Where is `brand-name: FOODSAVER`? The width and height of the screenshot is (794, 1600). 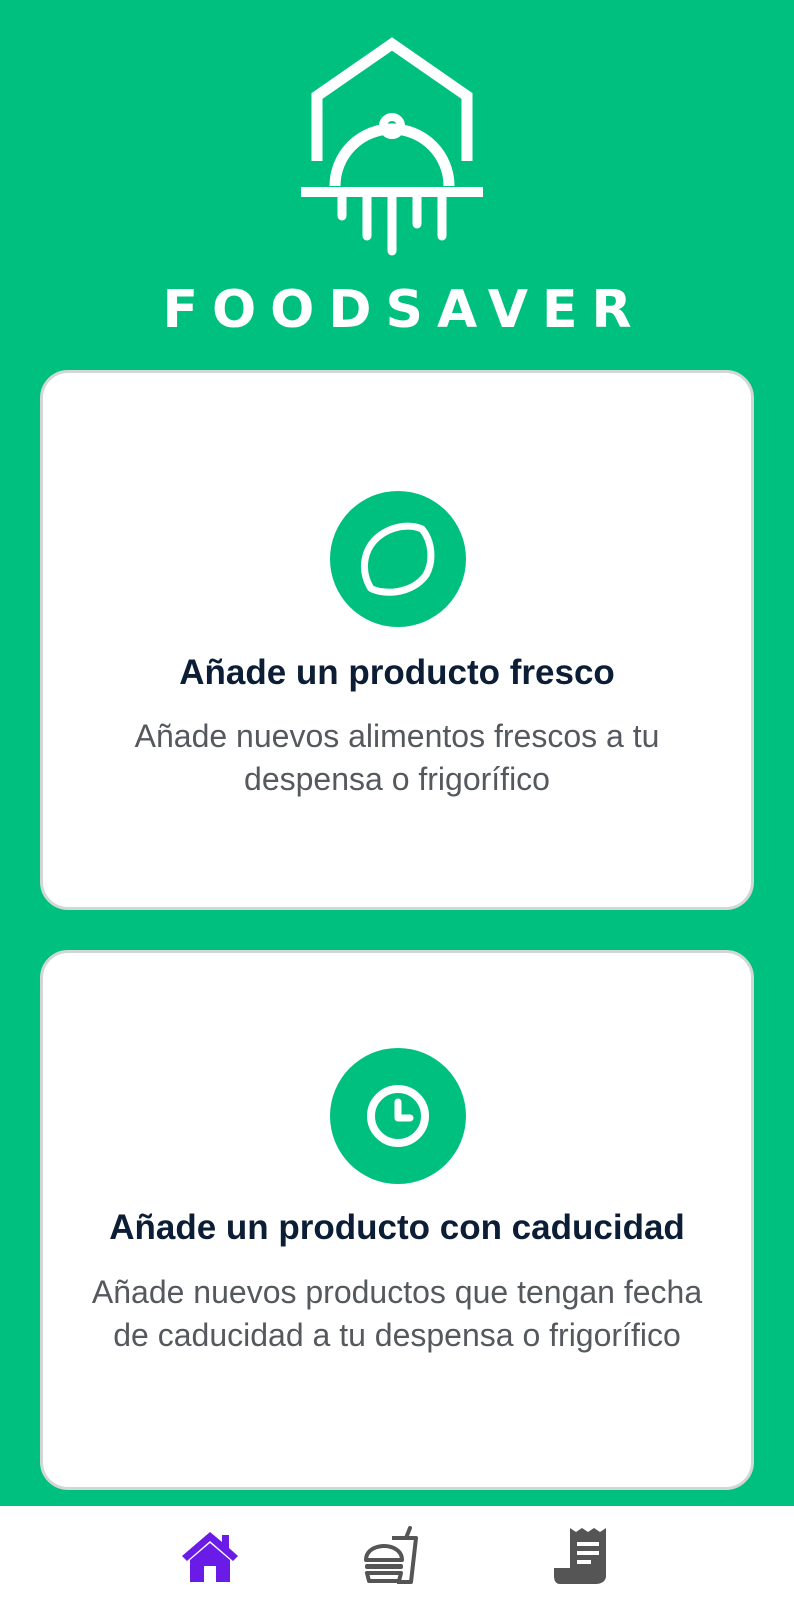 brand-name: FOODSAVER is located at coordinates (404, 310).